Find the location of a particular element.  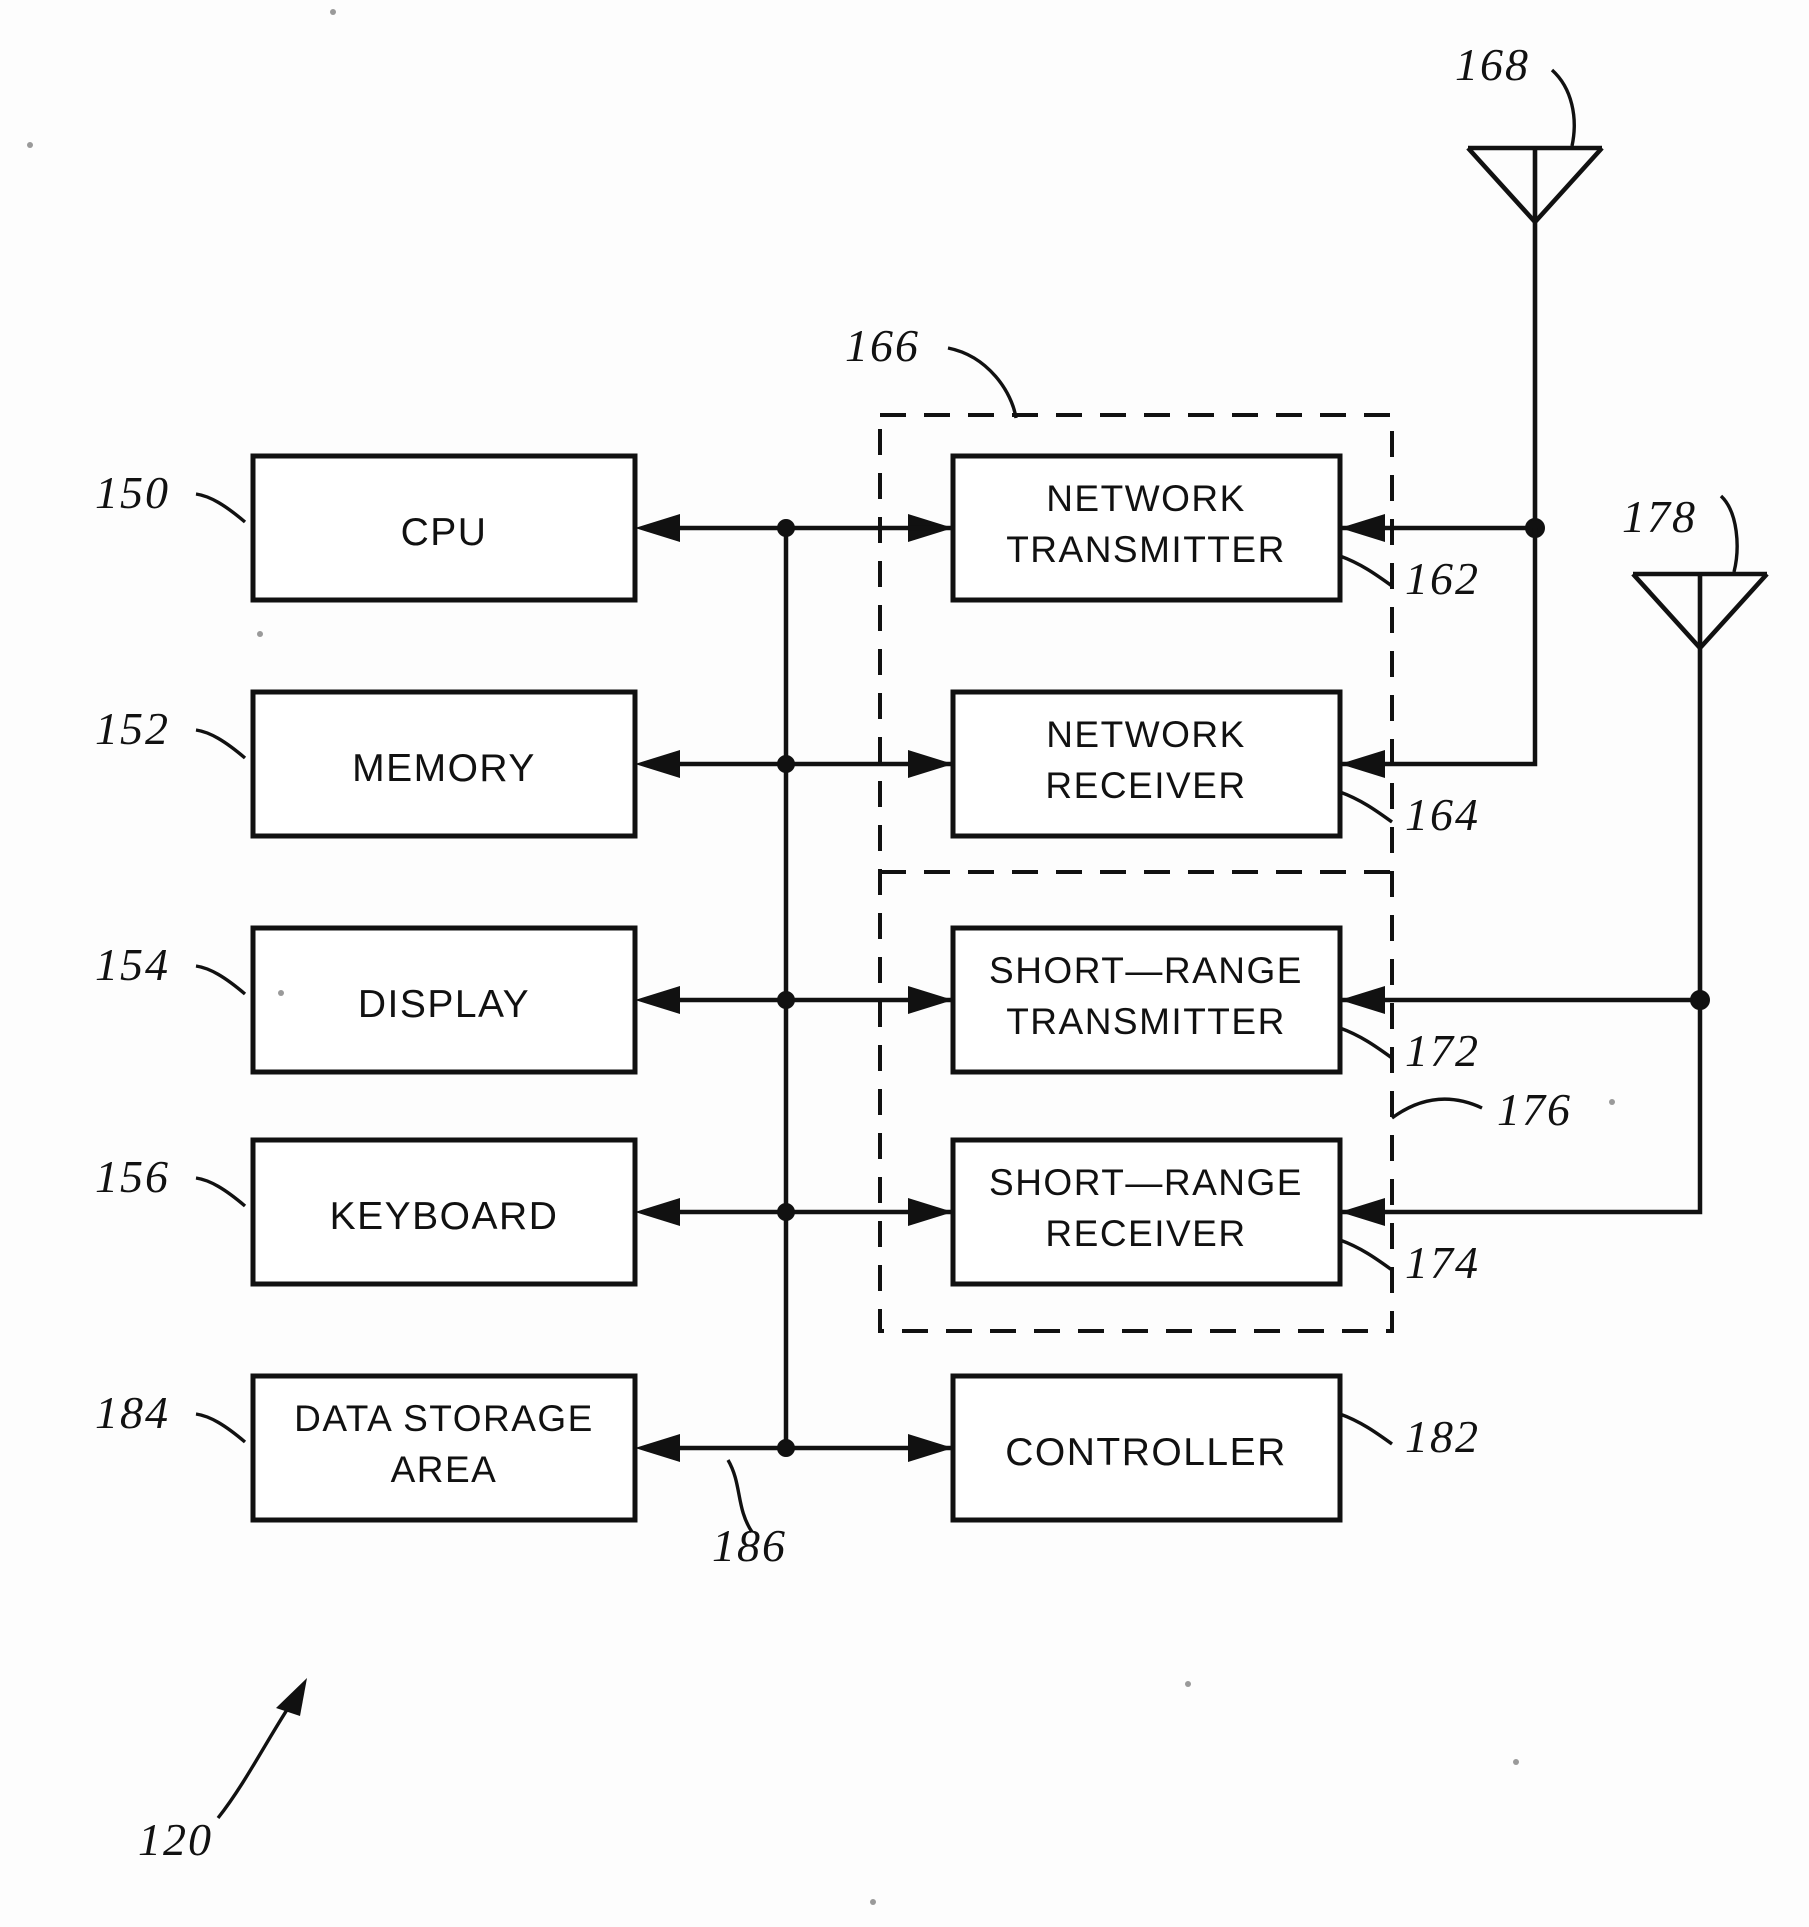

arrow-into-short-range-transmitter is located at coordinates (930, 1000).